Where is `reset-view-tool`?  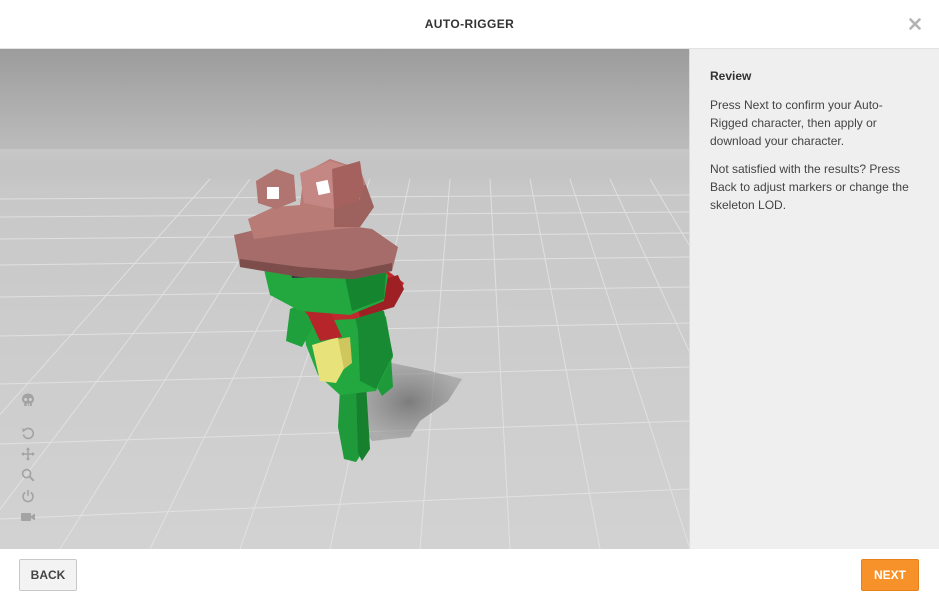
reset-view-tool is located at coordinates (28, 496).